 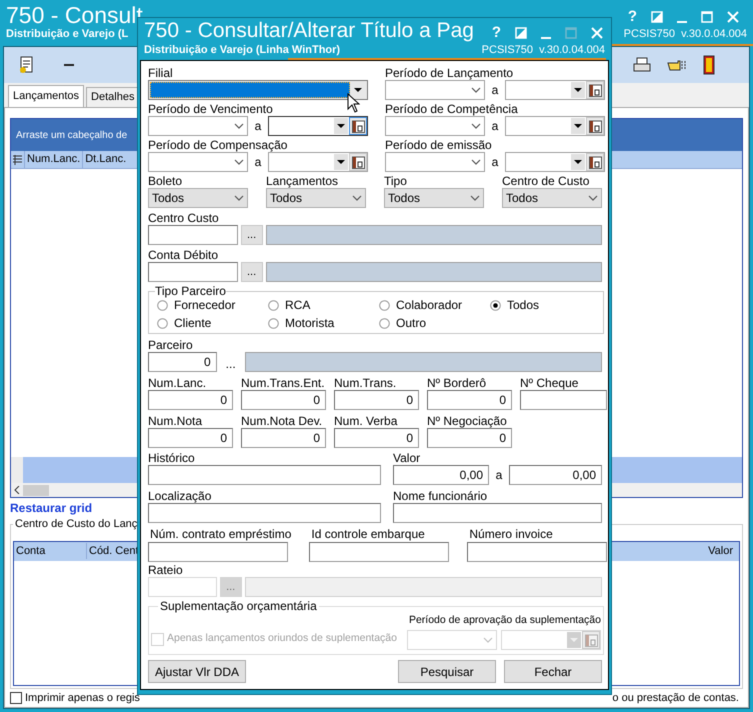 What do you see at coordinates (46, 96) in the screenshot?
I see `tab: Lançamentos` at bounding box center [46, 96].